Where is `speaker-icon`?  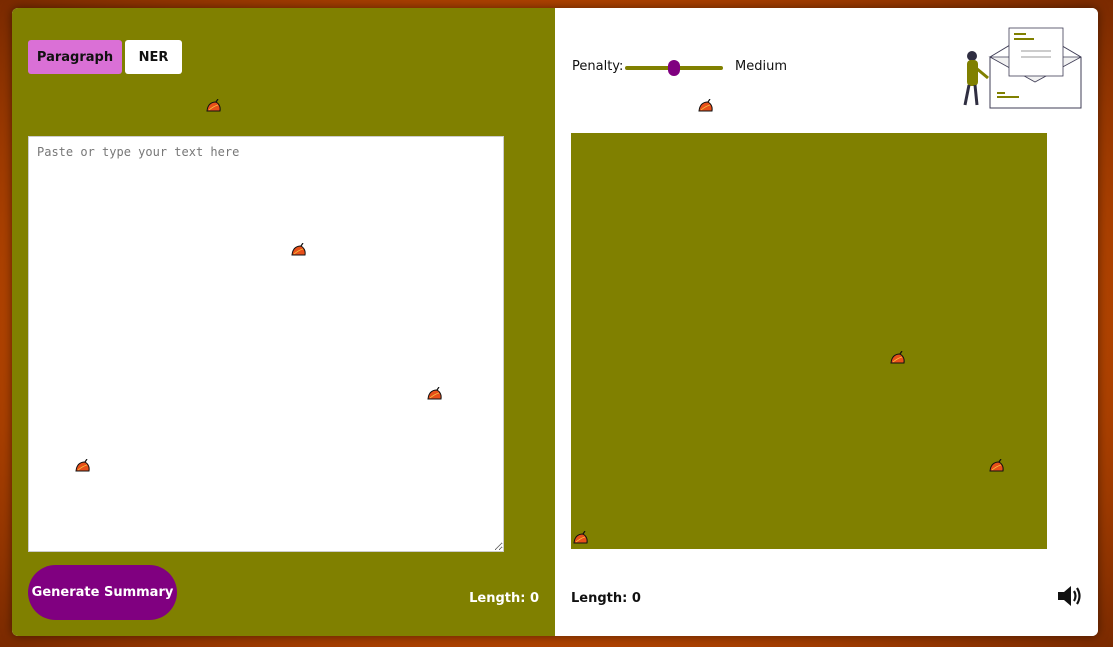
speaker-icon is located at coordinates (1070, 596).